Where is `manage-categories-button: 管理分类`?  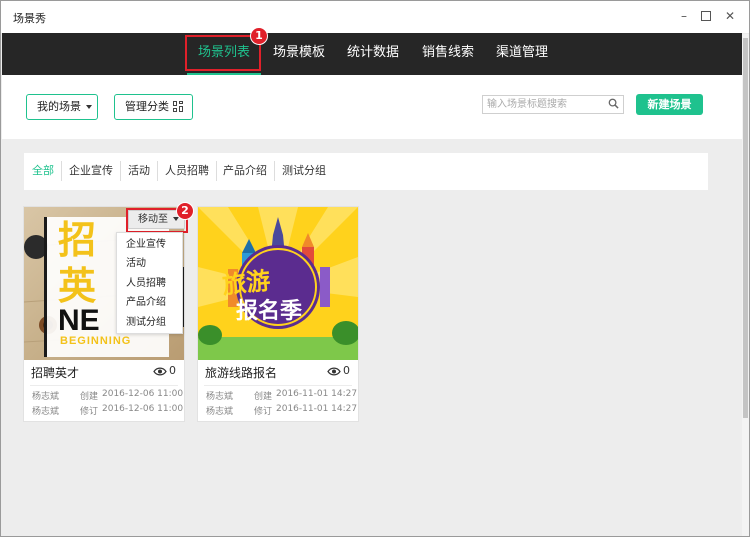
manage-categories-button: 管理分类 is located at coordinates (153, 107).